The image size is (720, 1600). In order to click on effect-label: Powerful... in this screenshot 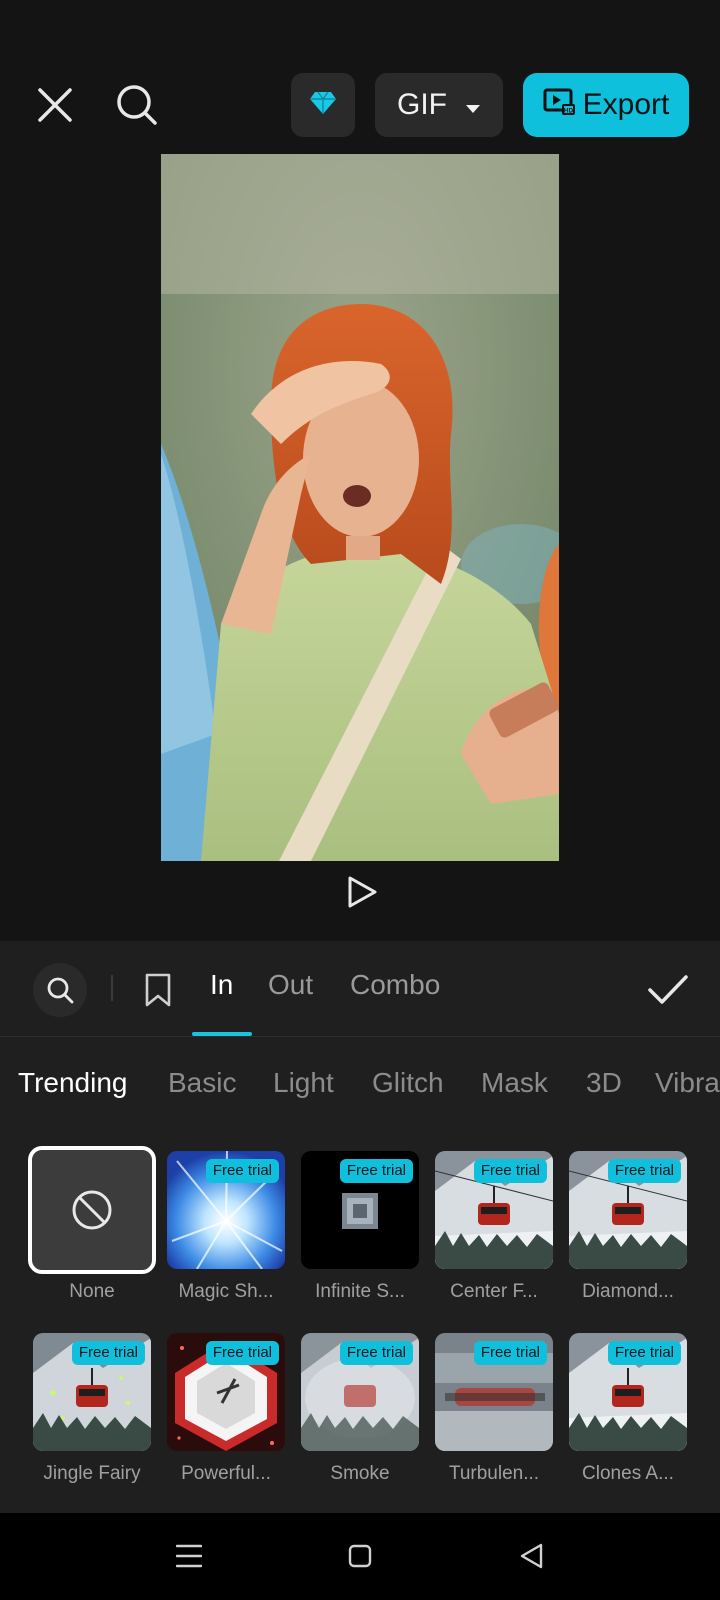, I will do `click(226, 1473)`.